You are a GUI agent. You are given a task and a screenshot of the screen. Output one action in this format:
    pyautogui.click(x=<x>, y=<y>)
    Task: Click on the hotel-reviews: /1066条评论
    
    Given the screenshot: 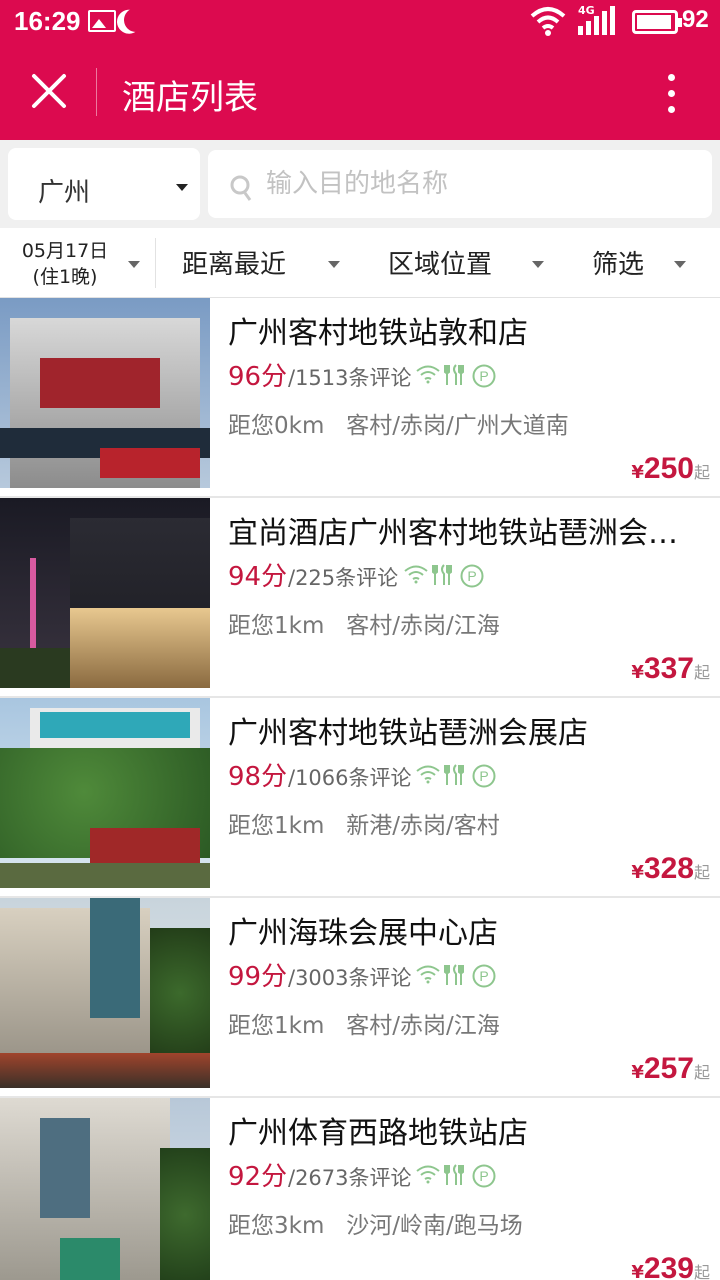 What is the action you would take?
    pyautogui.click(x=350, y=778)
    